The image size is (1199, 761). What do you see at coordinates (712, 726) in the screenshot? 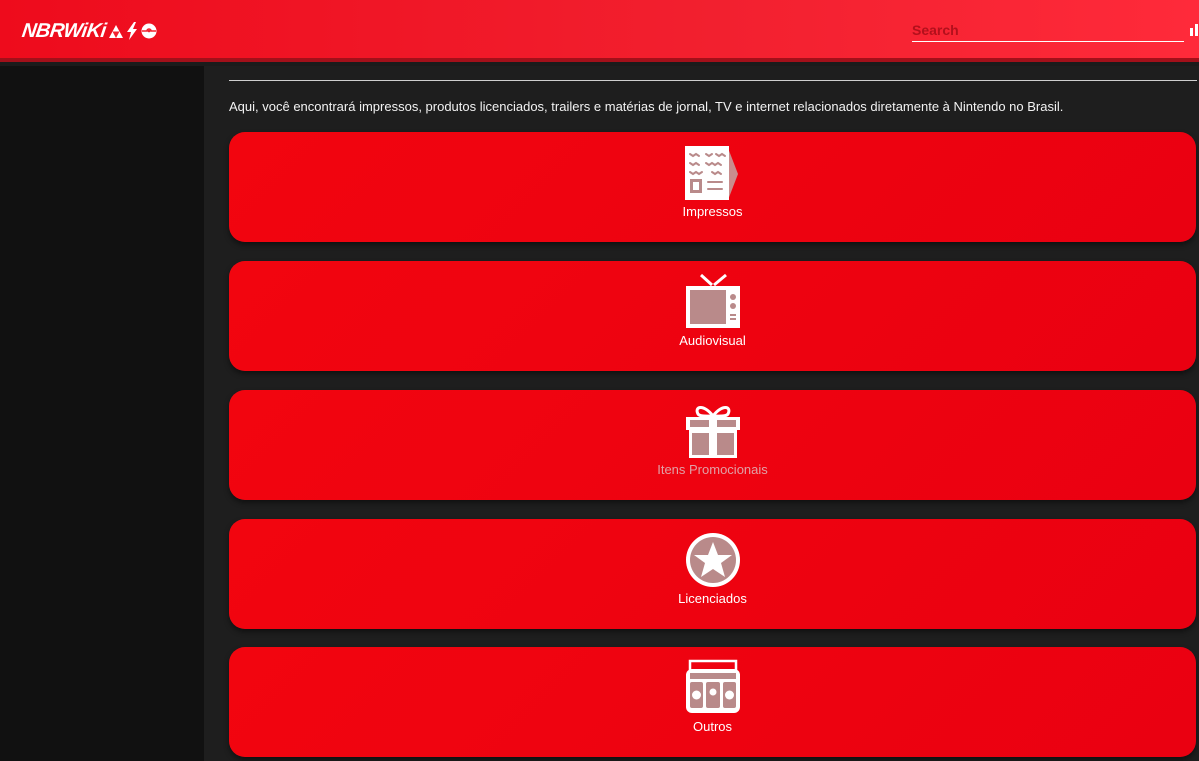
I see `category-label-outros: Outros` at bounding box center [712, 726].